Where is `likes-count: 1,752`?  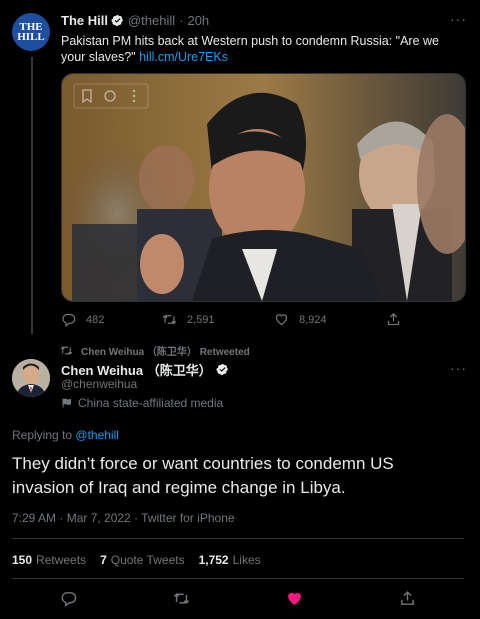
likes-count: 1,752 is located at coordinates (213, 560).